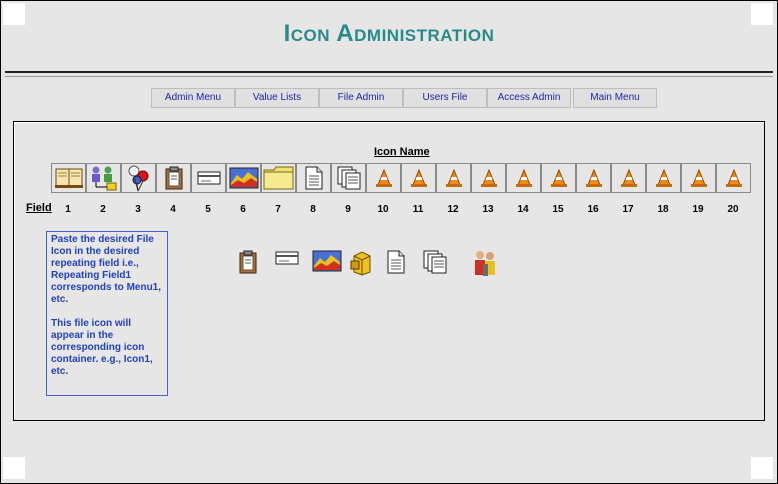 The height and width of the screenshot is (484, 778). I want to click on field-number-15: 15, so click(558, 209).